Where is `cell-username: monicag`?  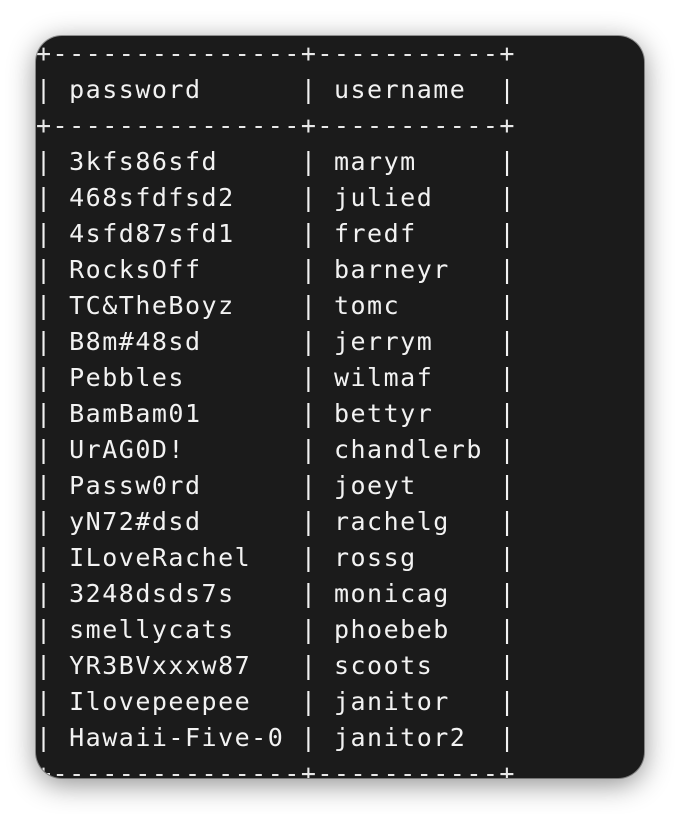 cell-username: monicag is located at coordinates (391, 593).